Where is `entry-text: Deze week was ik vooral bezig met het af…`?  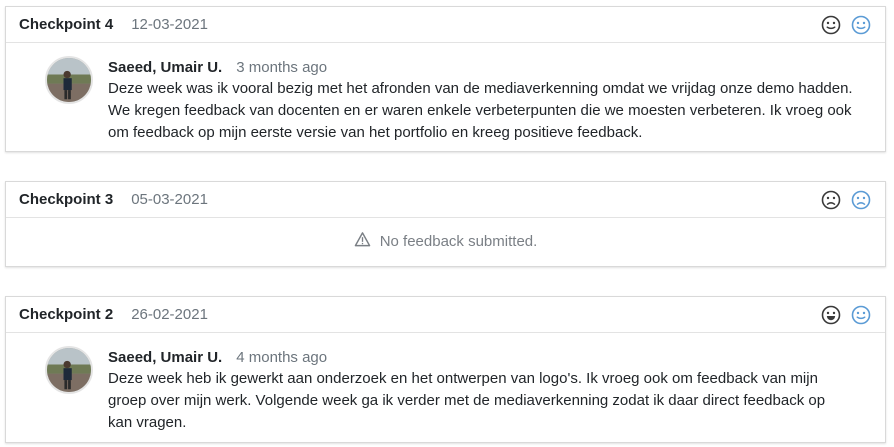
entry-text: Deze week was ik vooral bezig met het af… is located at coordinates (493, 111).